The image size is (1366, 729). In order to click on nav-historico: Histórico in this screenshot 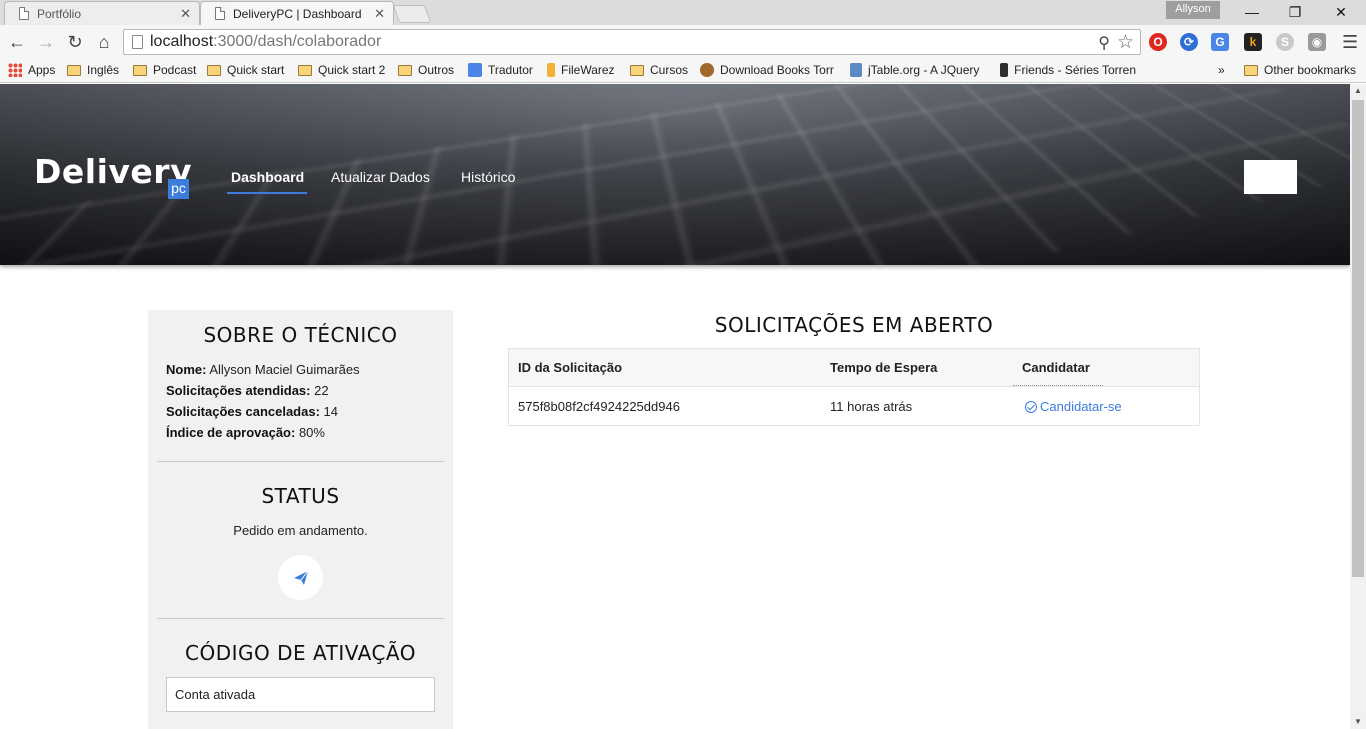, I will do `click(488, 177)`.